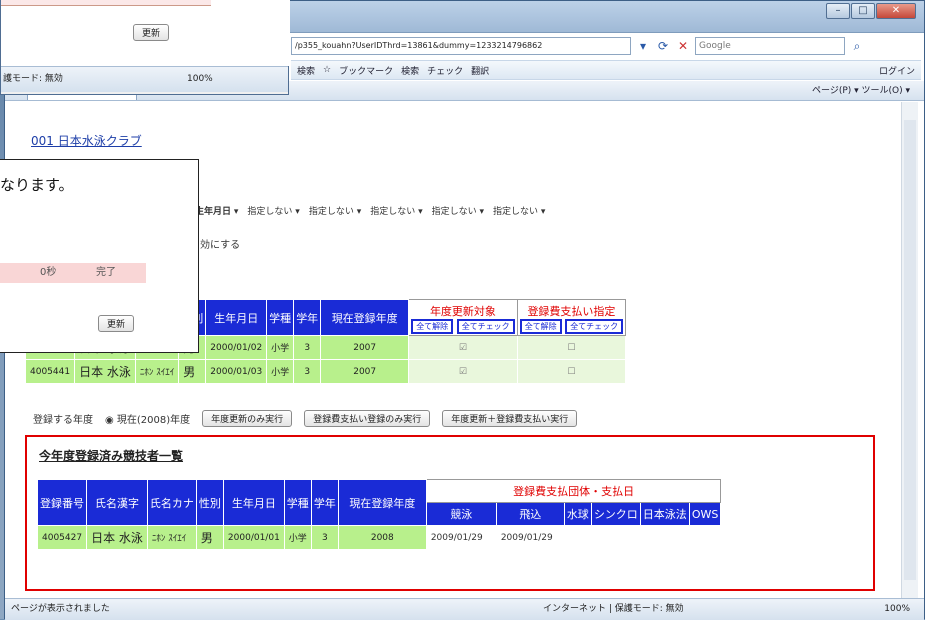 This screenshot has height=620, width=925. I want to click on popup-window-progress: なります。 0秒 完了 更新, so click(99, 256).